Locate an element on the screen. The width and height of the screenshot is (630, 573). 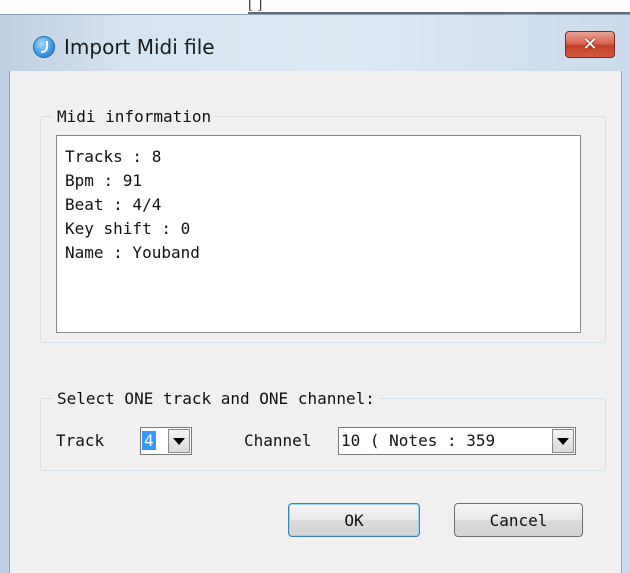
ok-button: OK is located at coordinates (354, 520).